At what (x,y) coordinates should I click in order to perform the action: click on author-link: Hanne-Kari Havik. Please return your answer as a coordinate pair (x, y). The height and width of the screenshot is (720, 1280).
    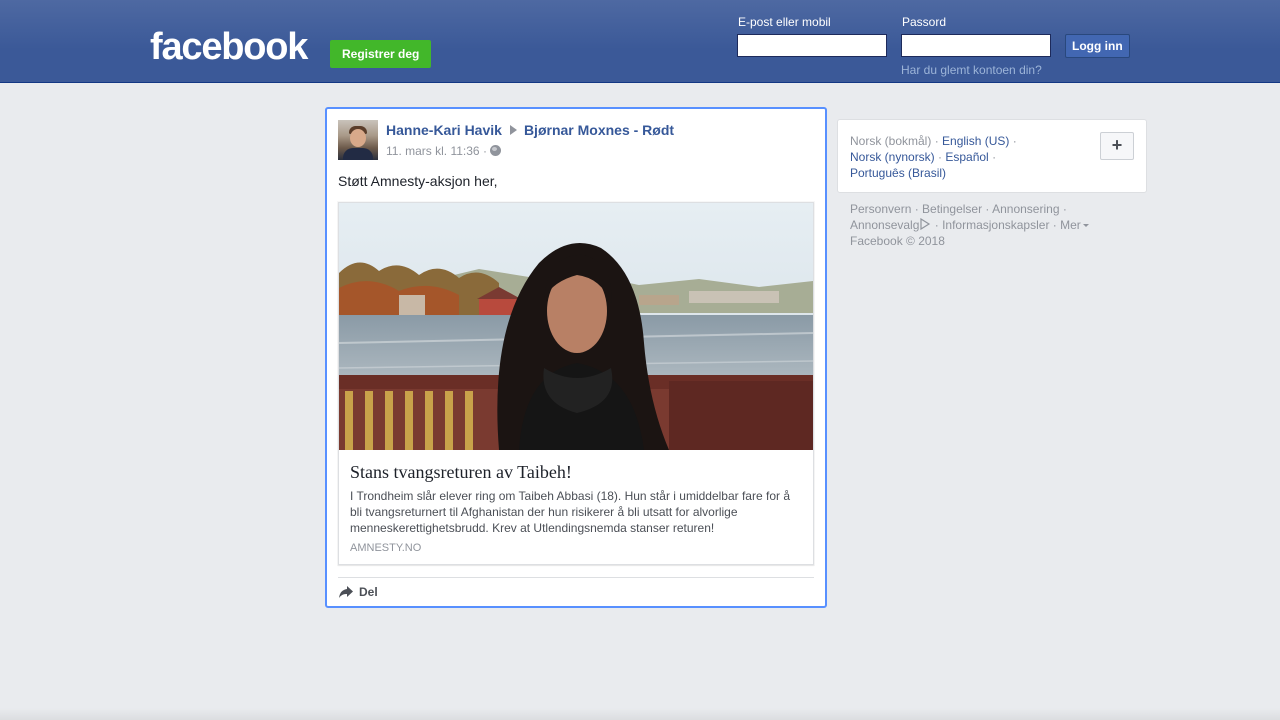
    Looking at the image, I should click on (444, 130).